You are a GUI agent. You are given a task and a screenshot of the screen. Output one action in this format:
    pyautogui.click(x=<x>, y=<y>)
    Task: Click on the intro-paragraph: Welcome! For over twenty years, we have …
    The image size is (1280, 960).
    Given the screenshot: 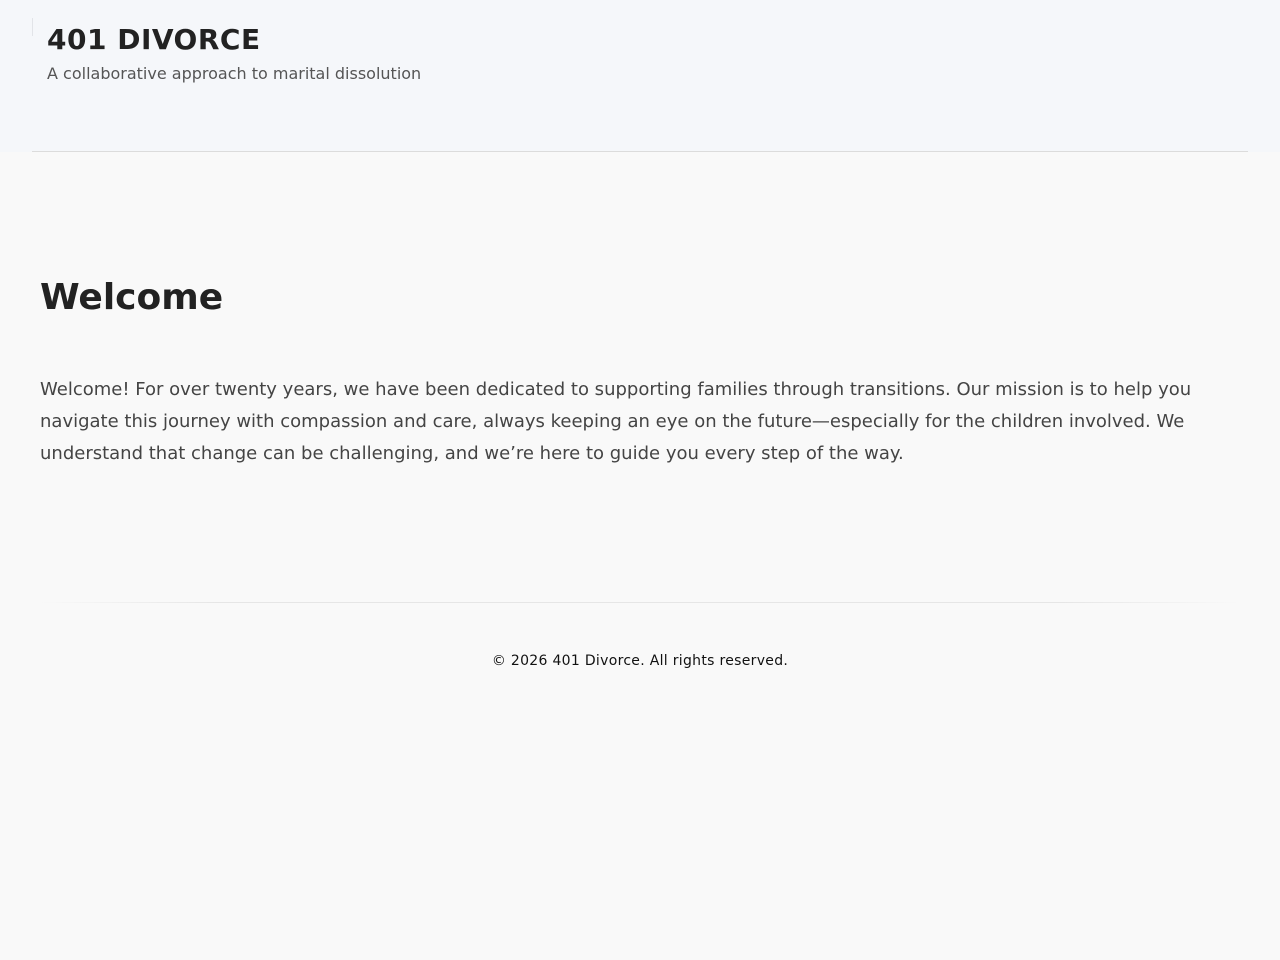 What is the action you would take?
    pyautogui.click(x=616, y=421)
    